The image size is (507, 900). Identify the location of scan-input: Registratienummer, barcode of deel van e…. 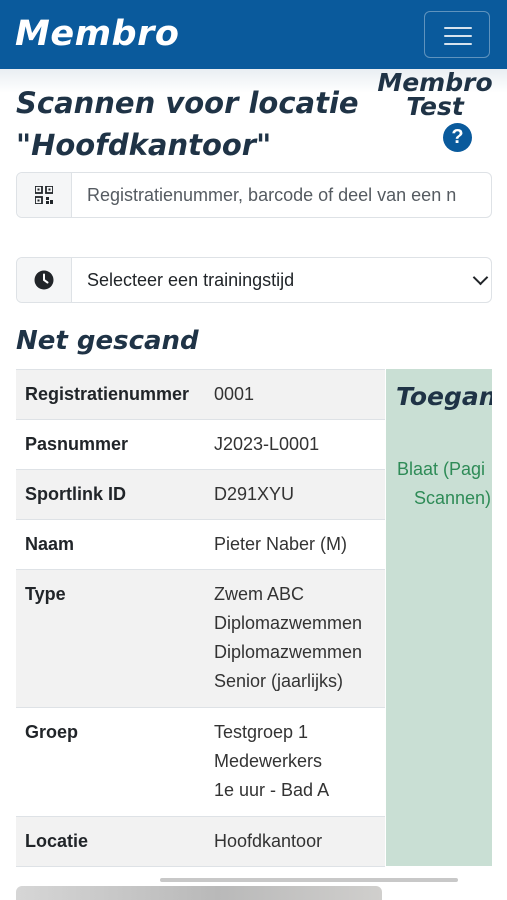
(283, 196).